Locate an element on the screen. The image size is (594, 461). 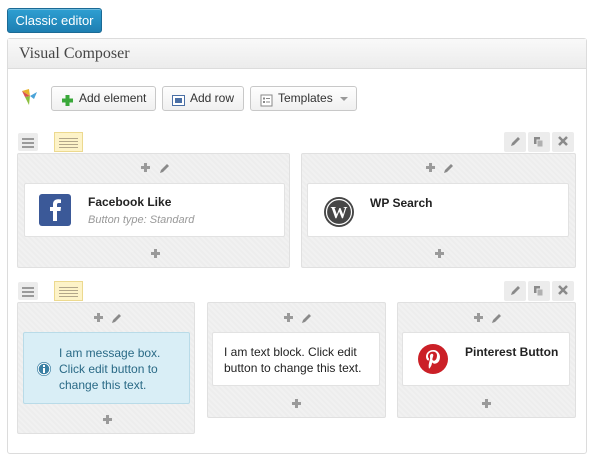
wordpress-icon: W is located at coordinates (339, 212).